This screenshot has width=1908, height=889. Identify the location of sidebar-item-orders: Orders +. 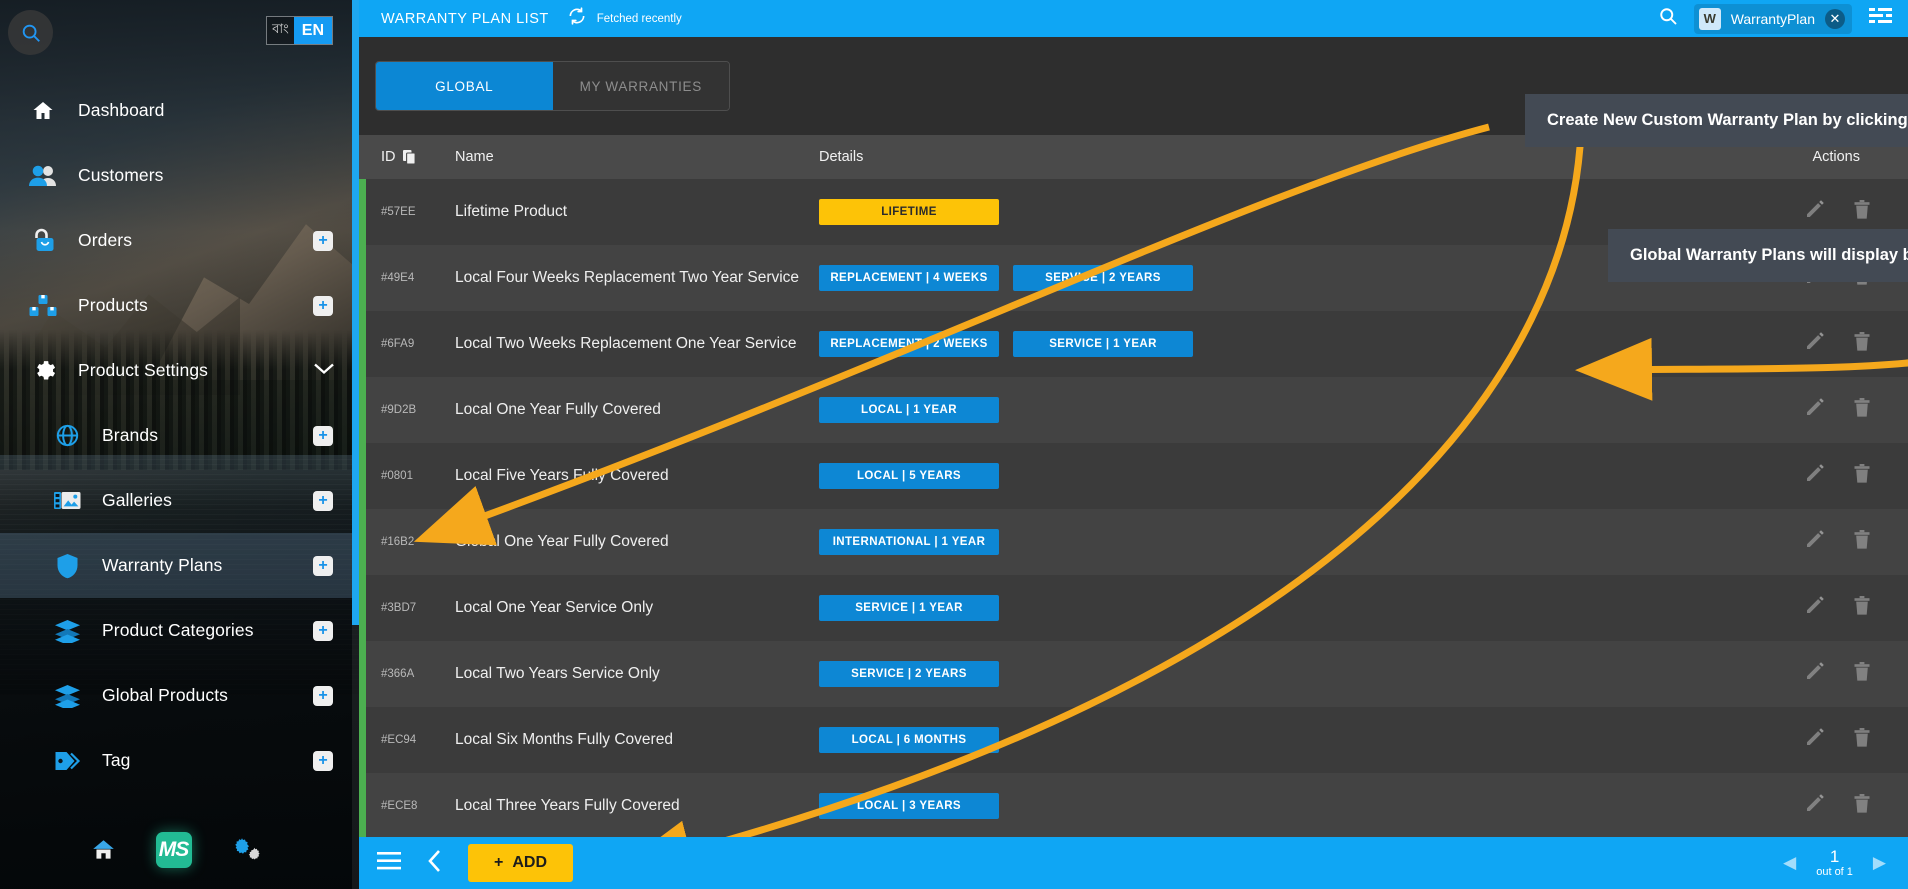
(179, 240).